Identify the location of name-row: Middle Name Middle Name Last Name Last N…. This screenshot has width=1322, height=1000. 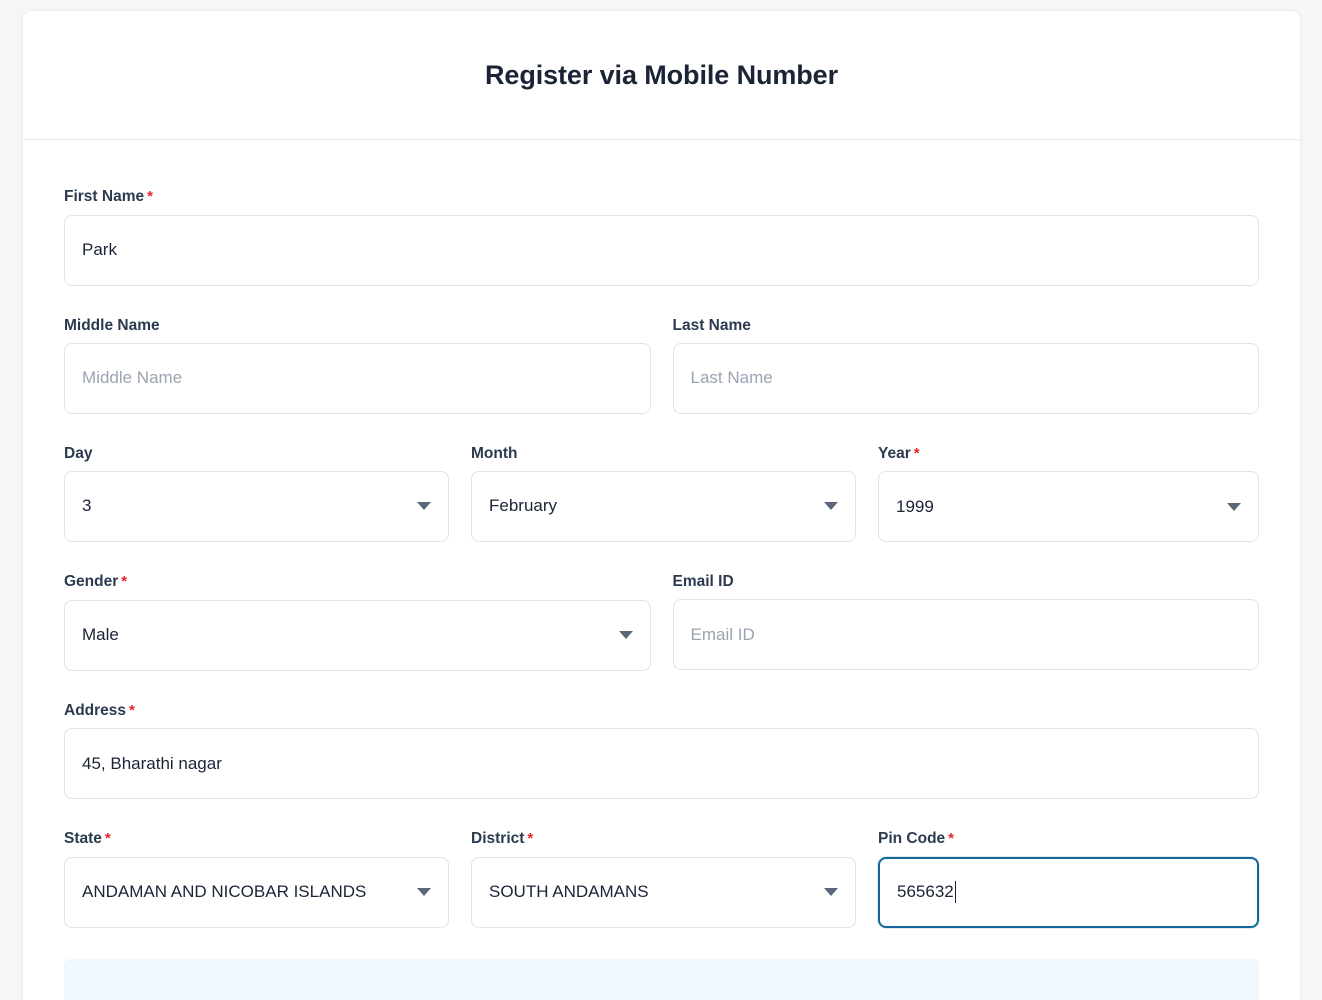
(661, 365).